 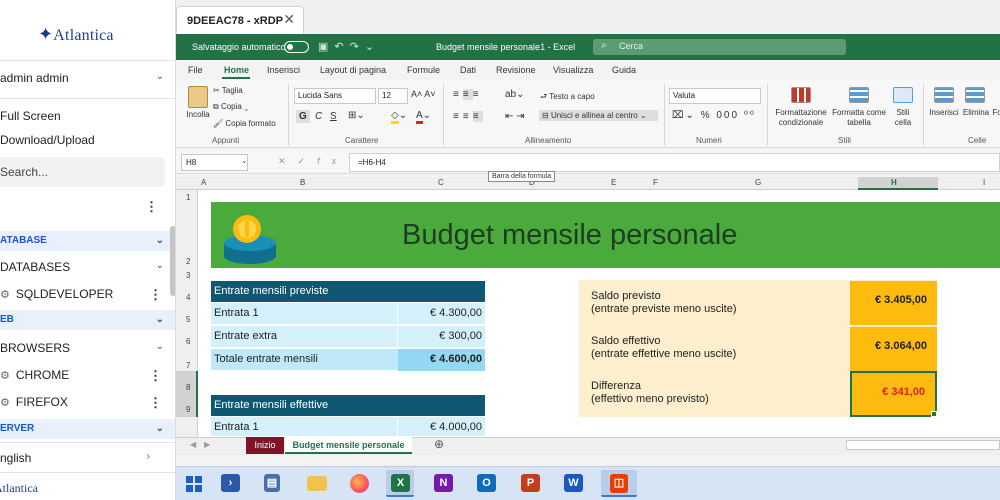 What do you see at coordinates (303, 116) in the screenshot?
I see `bold-button: G` at bounding box center [303, 116].